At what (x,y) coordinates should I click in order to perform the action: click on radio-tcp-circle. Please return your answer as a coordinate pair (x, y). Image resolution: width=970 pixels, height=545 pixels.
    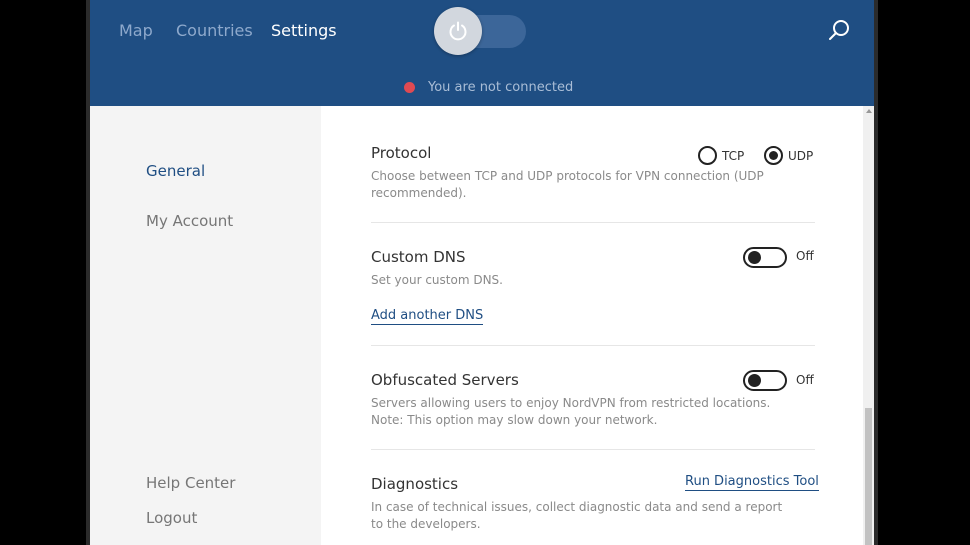
    Looking at the image, I should click on (707, 155).